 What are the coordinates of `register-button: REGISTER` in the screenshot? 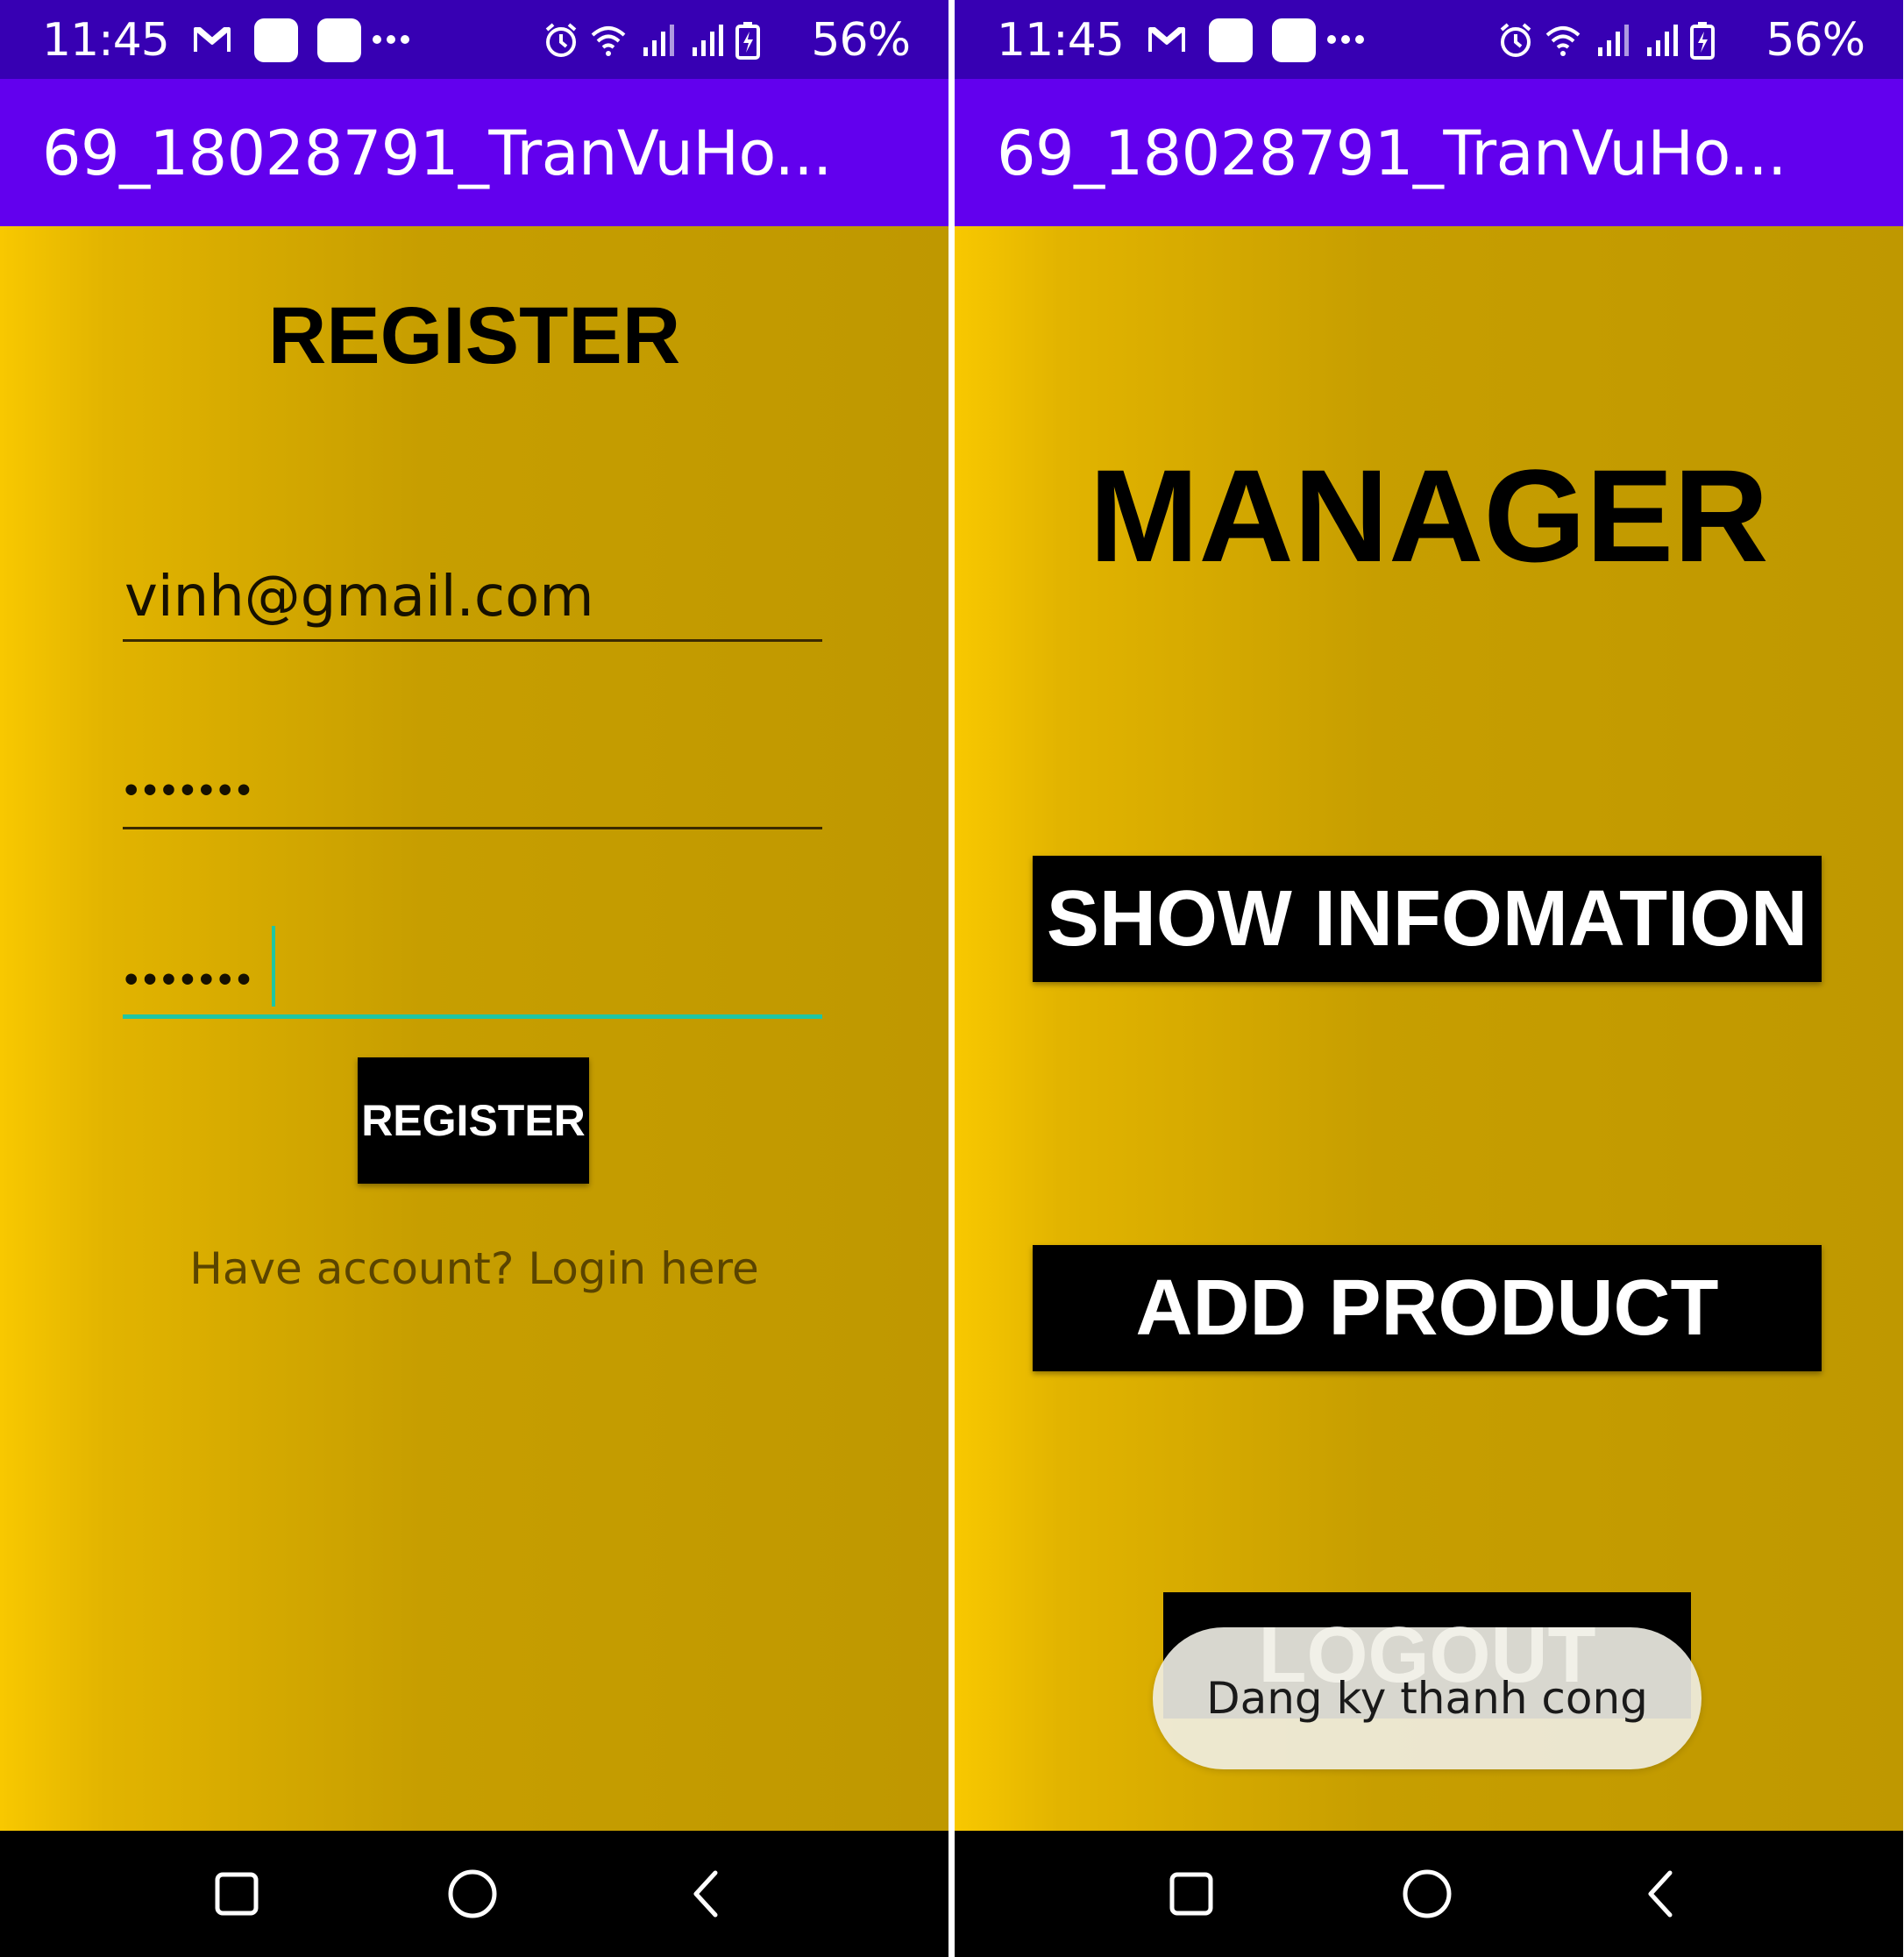 It's located at (473, 1120).